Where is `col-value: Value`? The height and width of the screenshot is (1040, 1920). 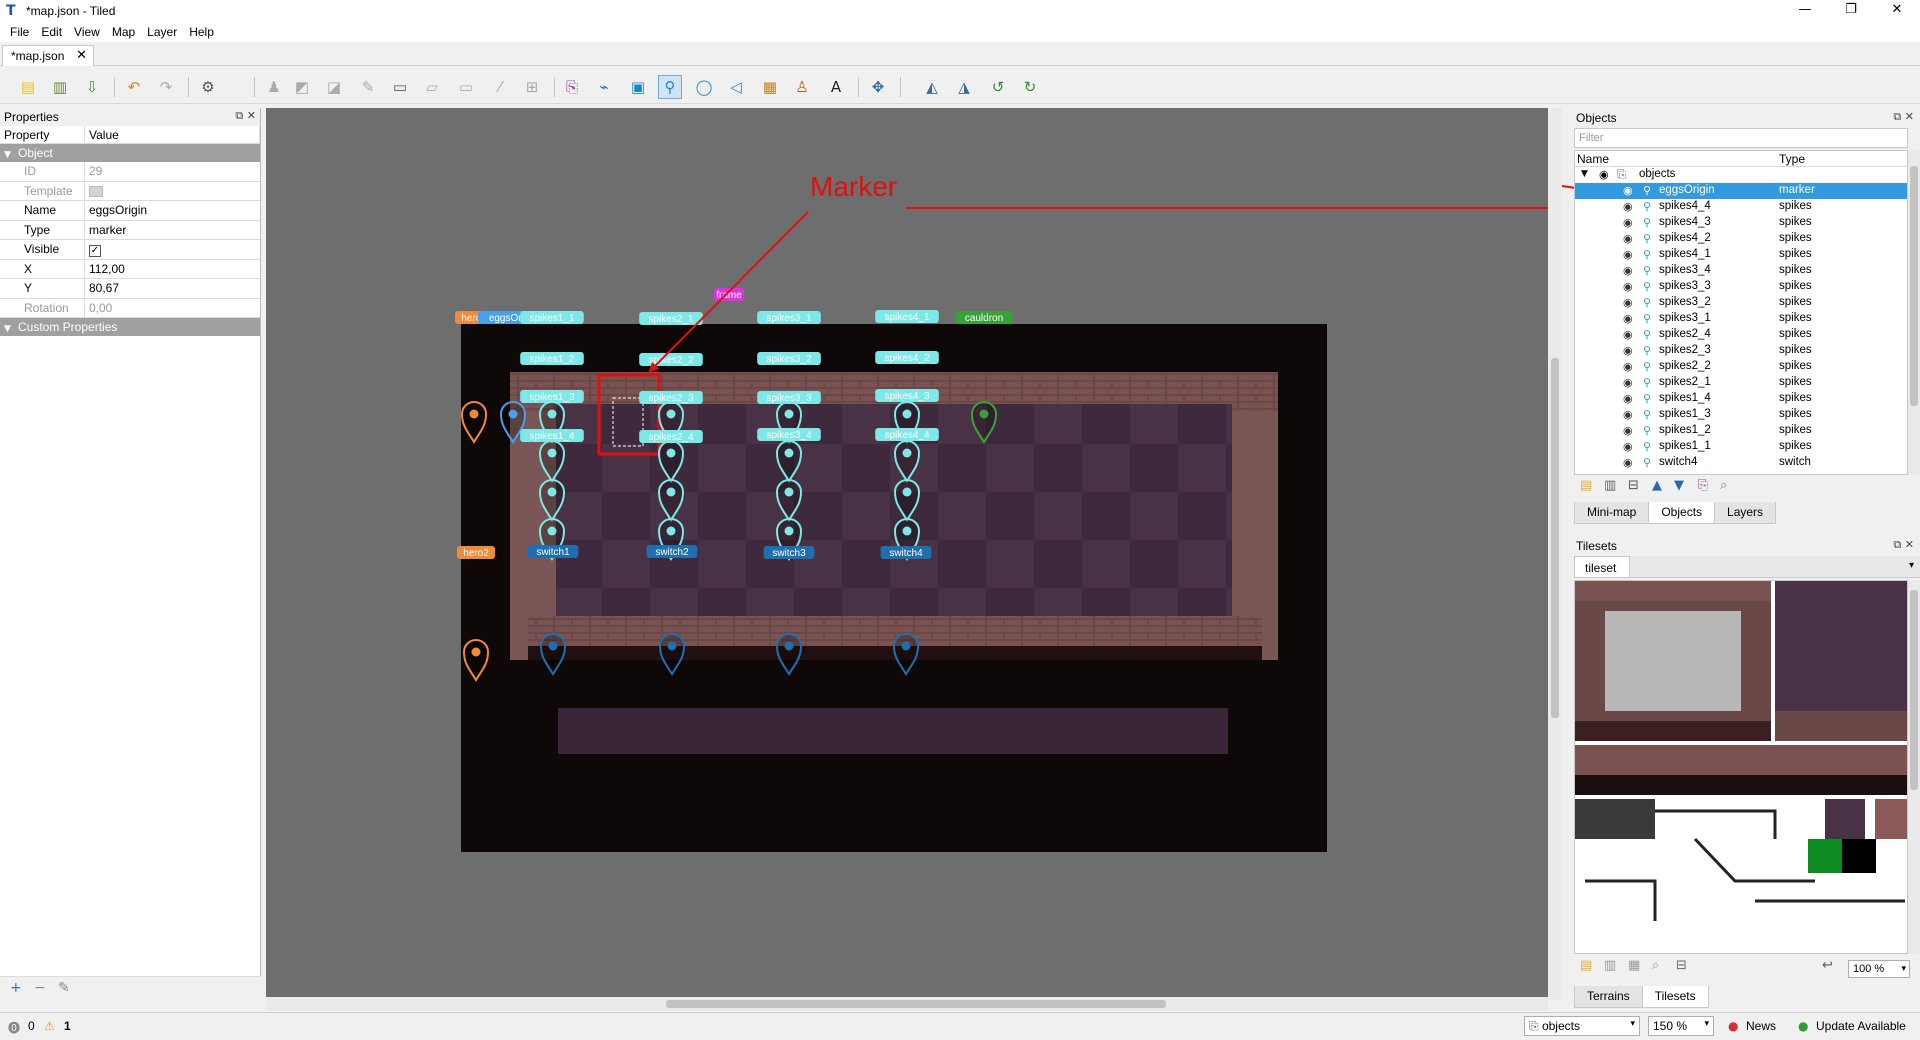
col-value: Value is located at coordinates (172, 134).